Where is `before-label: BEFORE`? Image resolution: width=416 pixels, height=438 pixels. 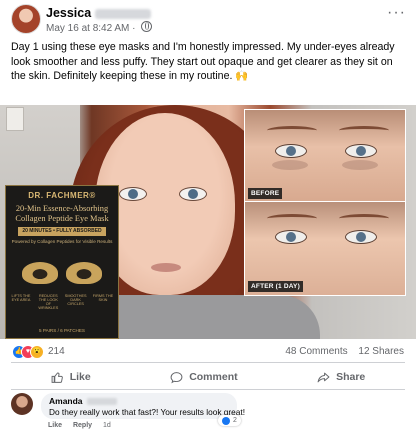
before-label: BEFORE is located at coordinates (265, 193).